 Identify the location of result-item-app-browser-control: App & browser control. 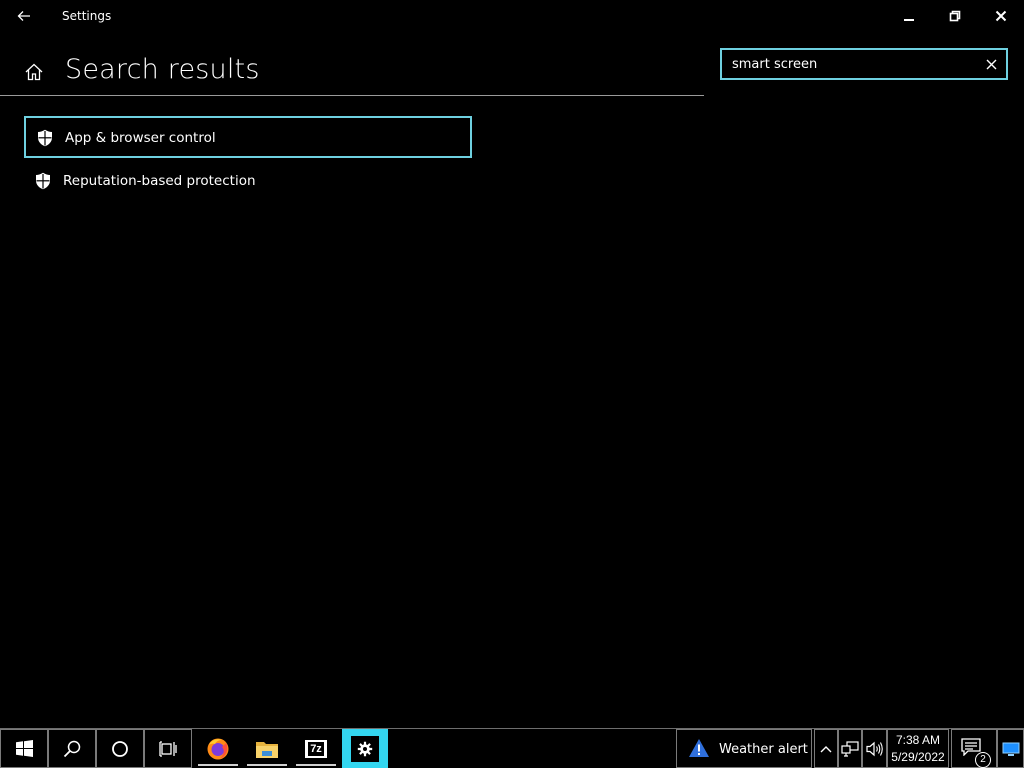
(248, 137).